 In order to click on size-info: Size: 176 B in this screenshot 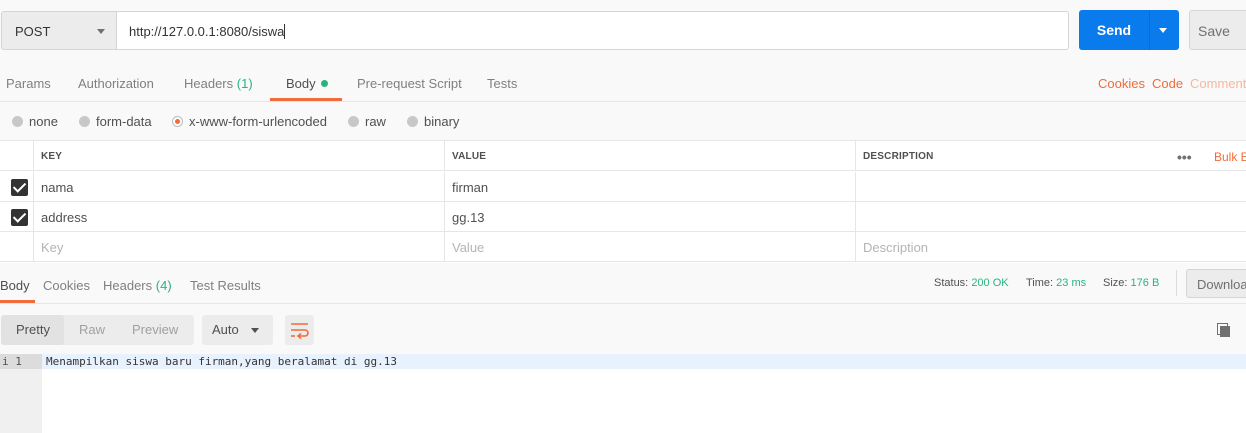, I will do `click(1131, 283)`.